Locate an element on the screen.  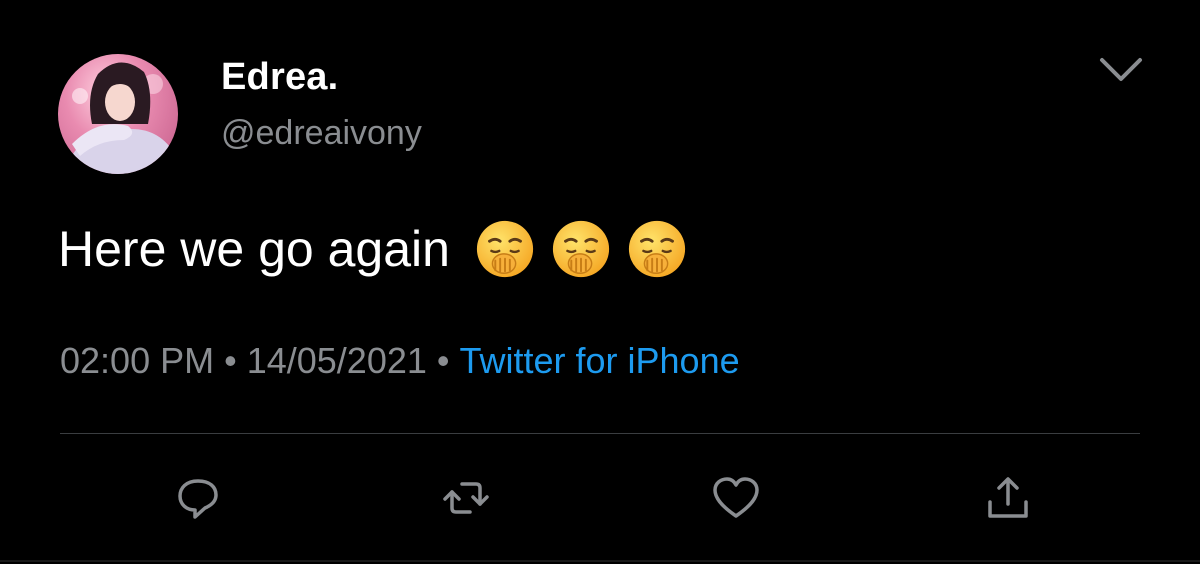
share-icon is located at coordinates (1008, 497).